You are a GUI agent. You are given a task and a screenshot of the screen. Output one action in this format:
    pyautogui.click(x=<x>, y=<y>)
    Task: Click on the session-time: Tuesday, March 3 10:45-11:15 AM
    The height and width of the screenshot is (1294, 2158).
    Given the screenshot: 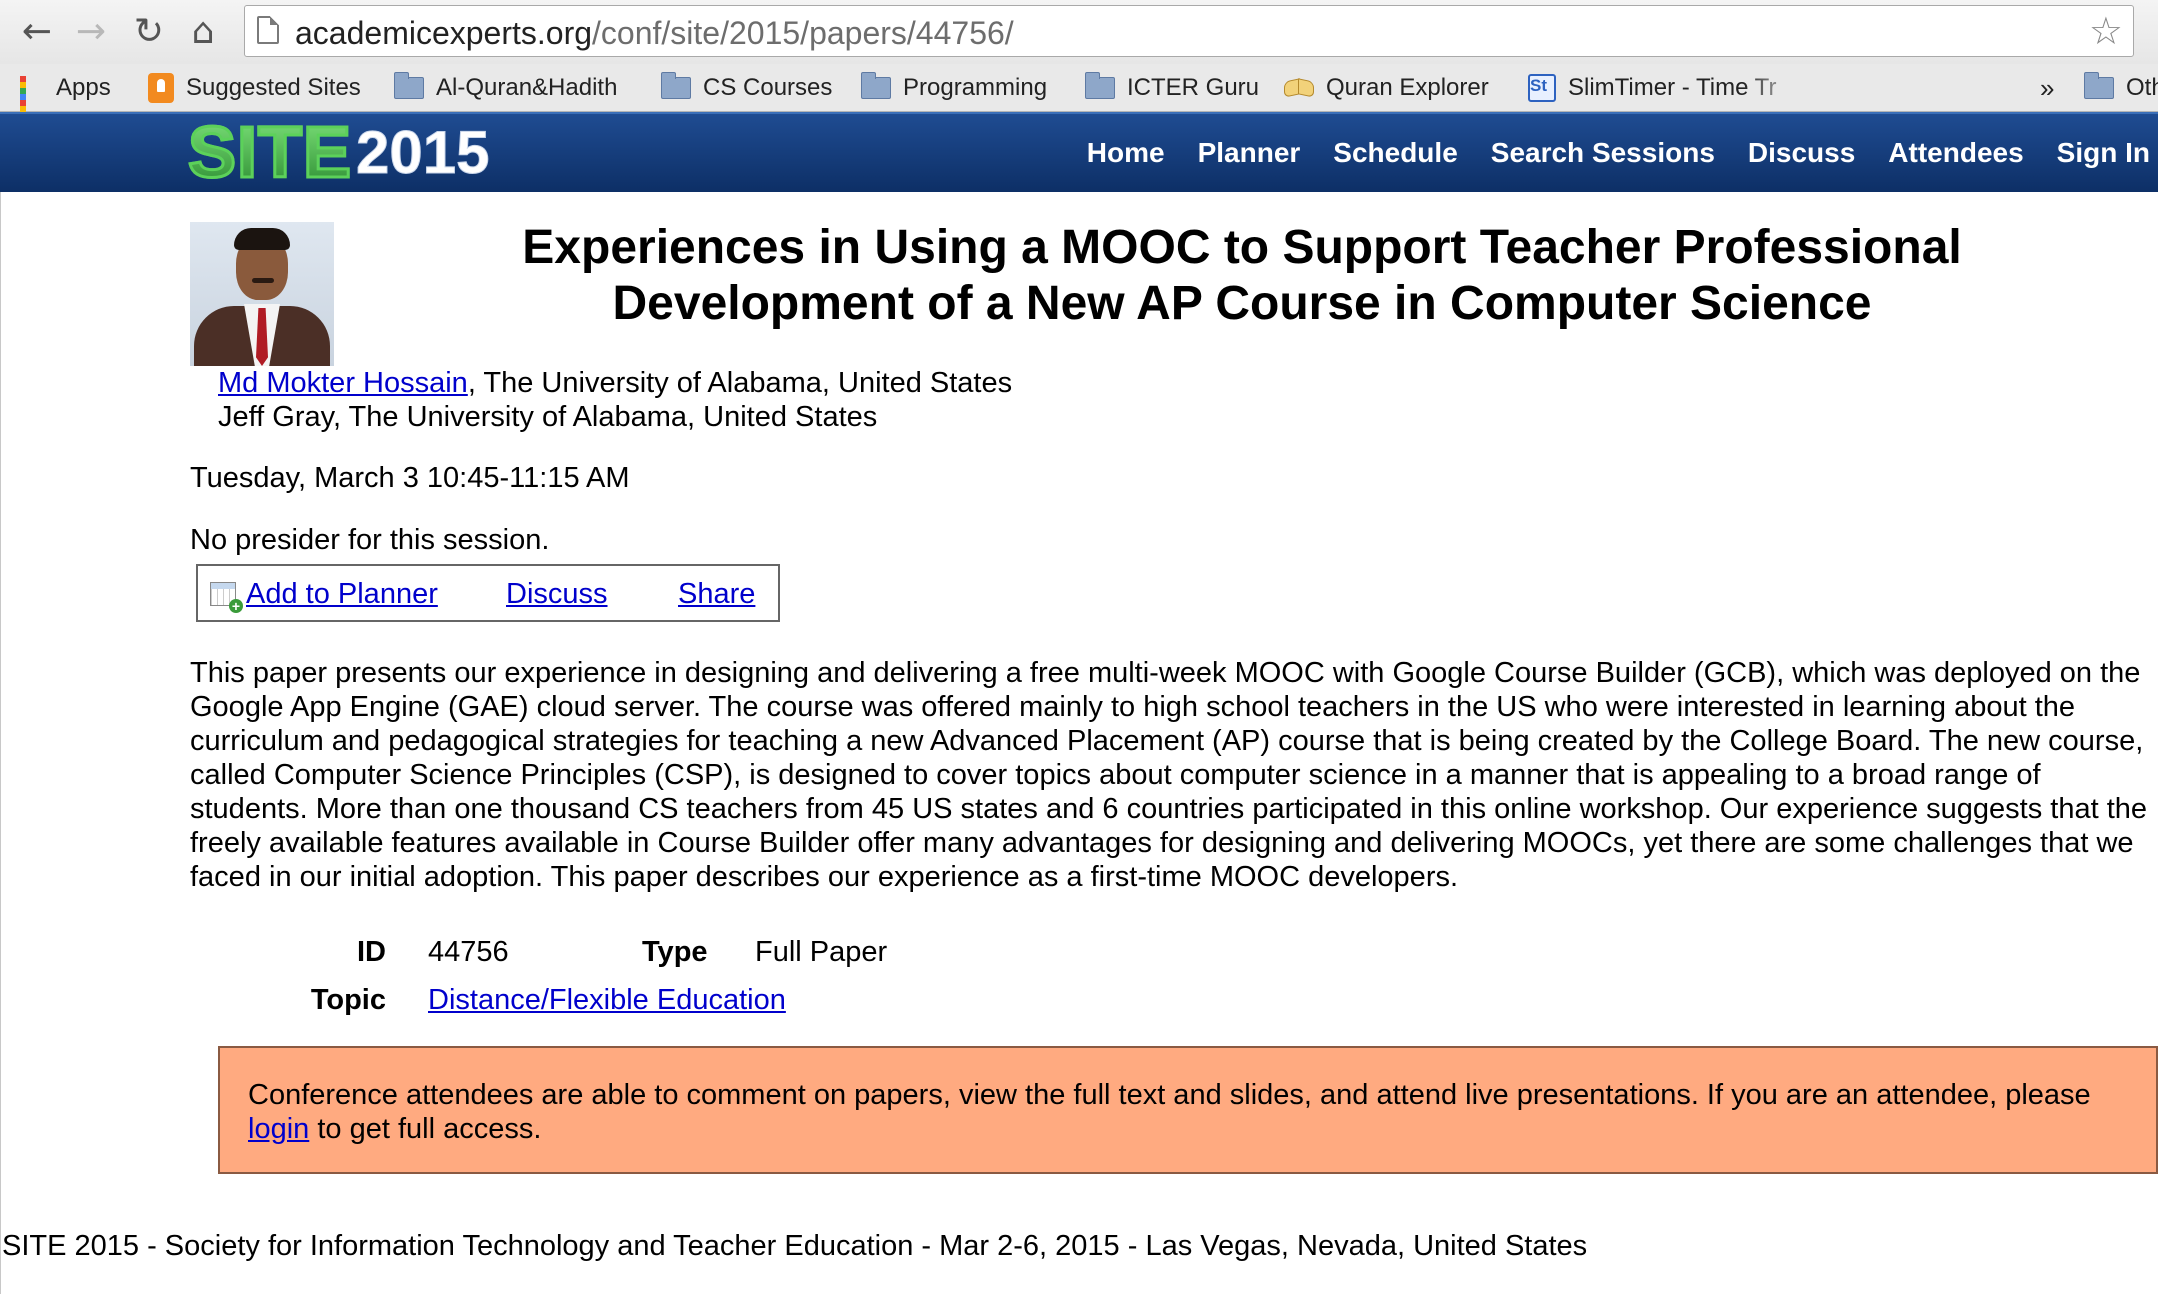 What is the action you would take?
    pyautogui.click(x=410, y=478)
    